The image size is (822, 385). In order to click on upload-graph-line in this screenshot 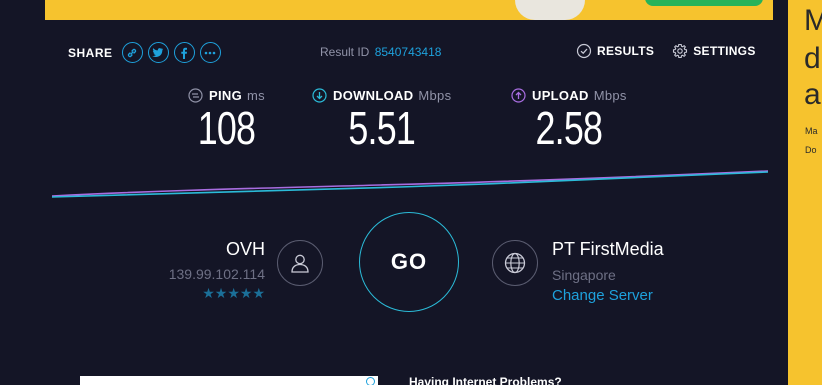, I will do `click(410, 183)`.